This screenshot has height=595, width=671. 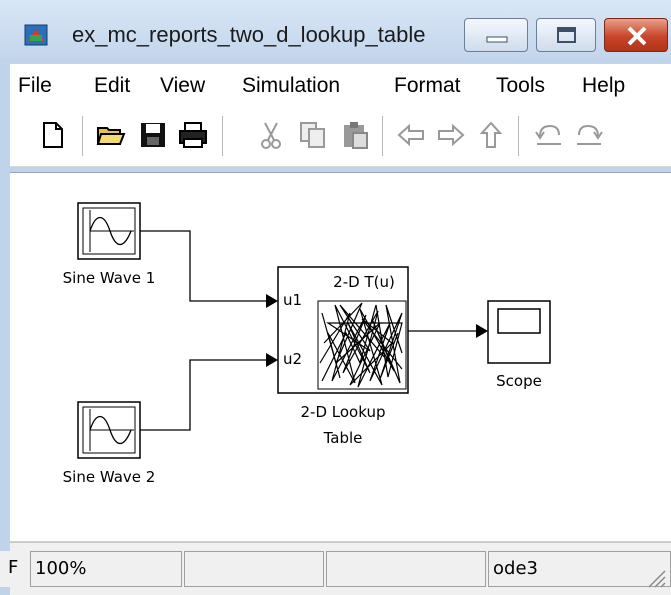 I want to click on print-icon, so click(x=193, y=135).